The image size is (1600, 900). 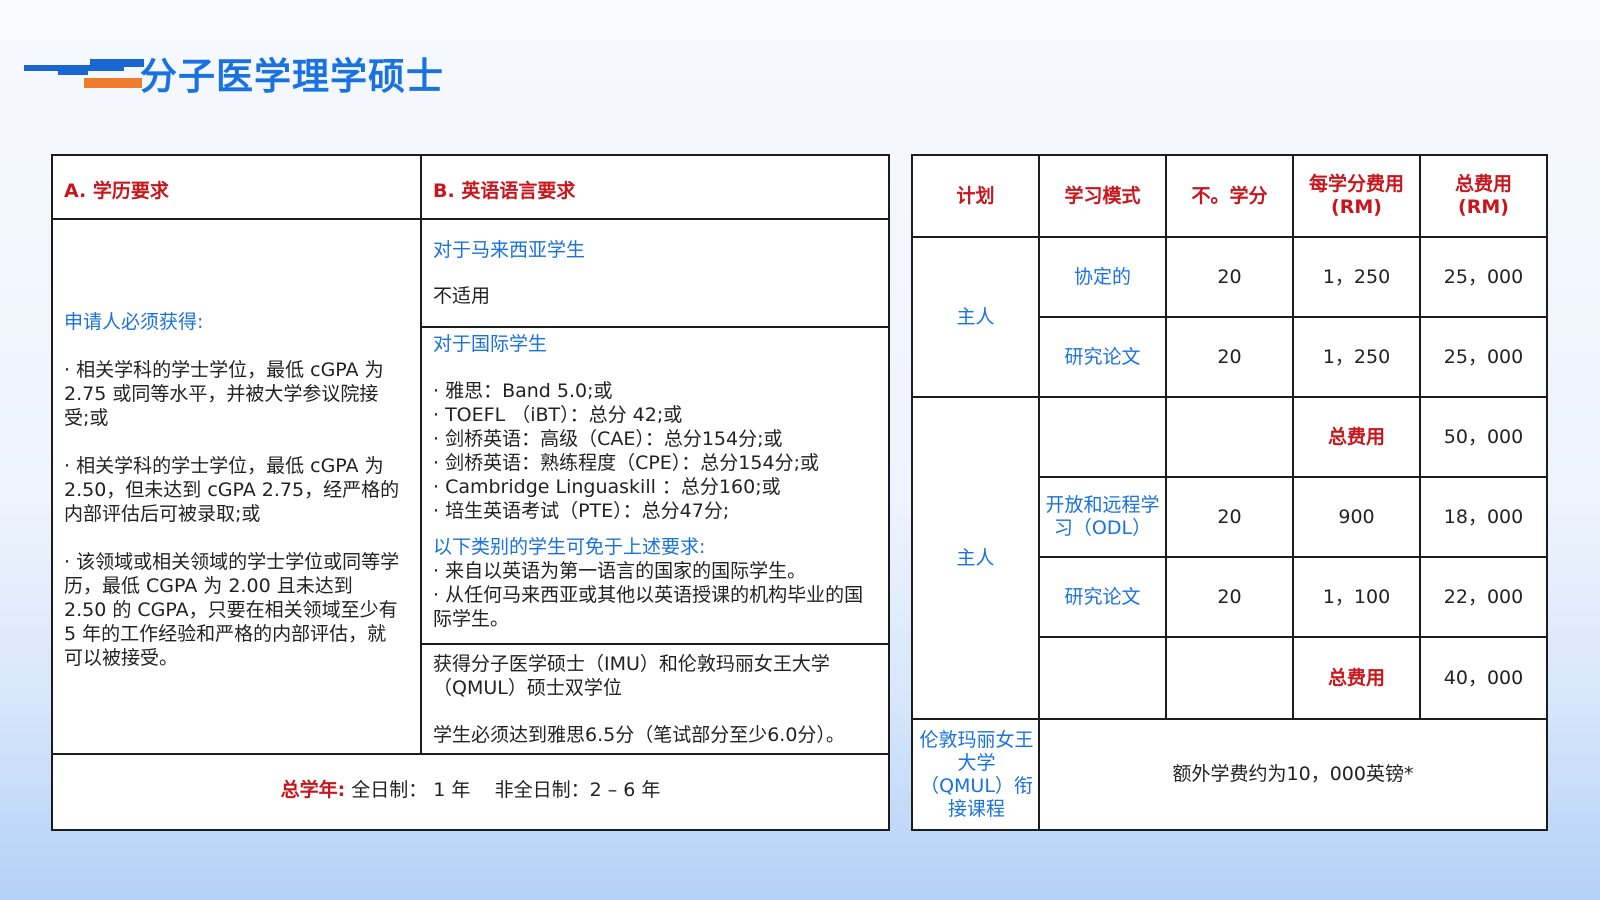 What do you see at coordinates (116, 191) in the screenshot?
I see `col-a-header: A. 学历要求` at bounding box center [116, 191].